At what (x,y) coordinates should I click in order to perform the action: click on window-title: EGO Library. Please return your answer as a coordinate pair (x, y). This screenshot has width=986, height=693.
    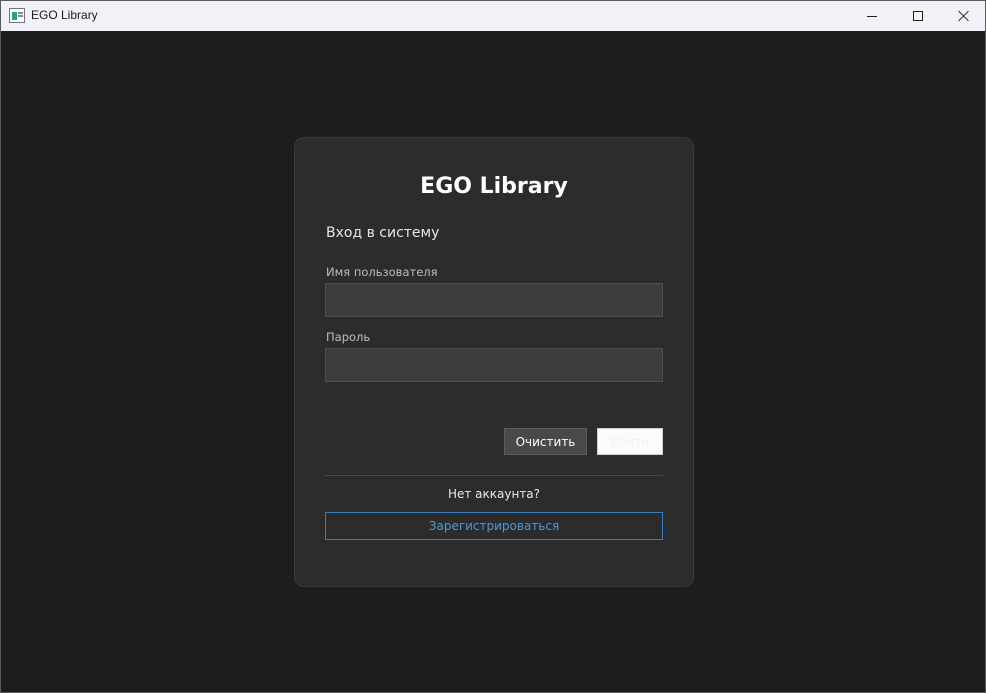
    Looking at the image, I should click on (64, 15).